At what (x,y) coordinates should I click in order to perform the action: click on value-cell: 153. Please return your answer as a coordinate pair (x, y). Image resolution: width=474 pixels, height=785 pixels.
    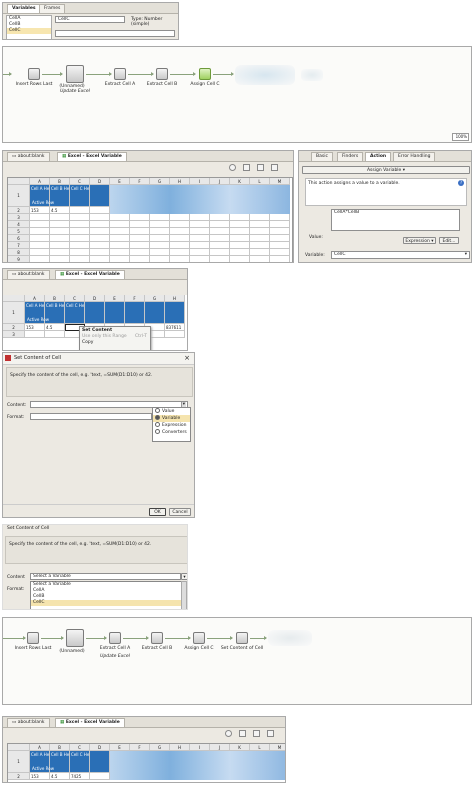
    Looking at the image, I should click on (40, 210).